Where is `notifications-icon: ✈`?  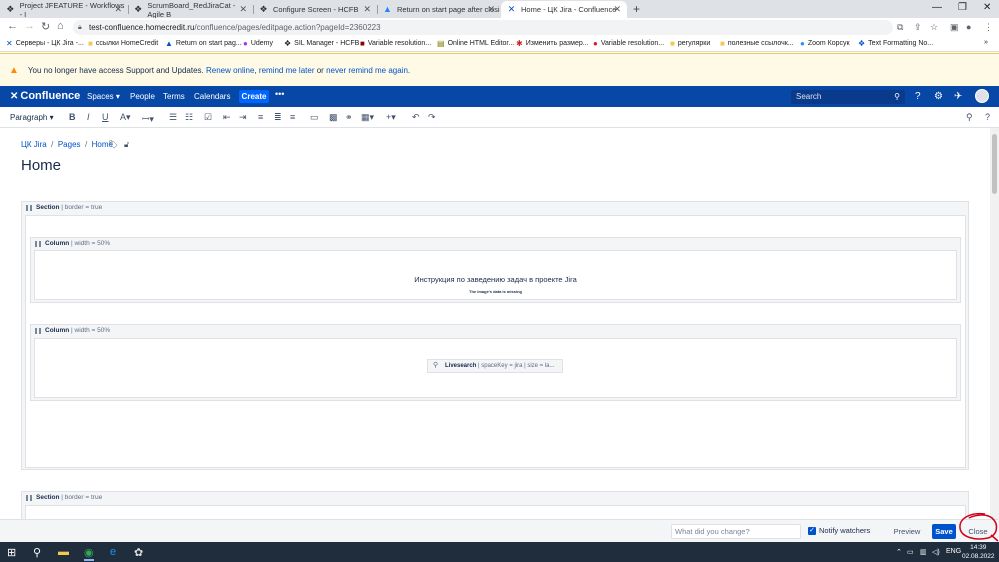
notifications-icon: ✈ is located at coordinates (958, 96).